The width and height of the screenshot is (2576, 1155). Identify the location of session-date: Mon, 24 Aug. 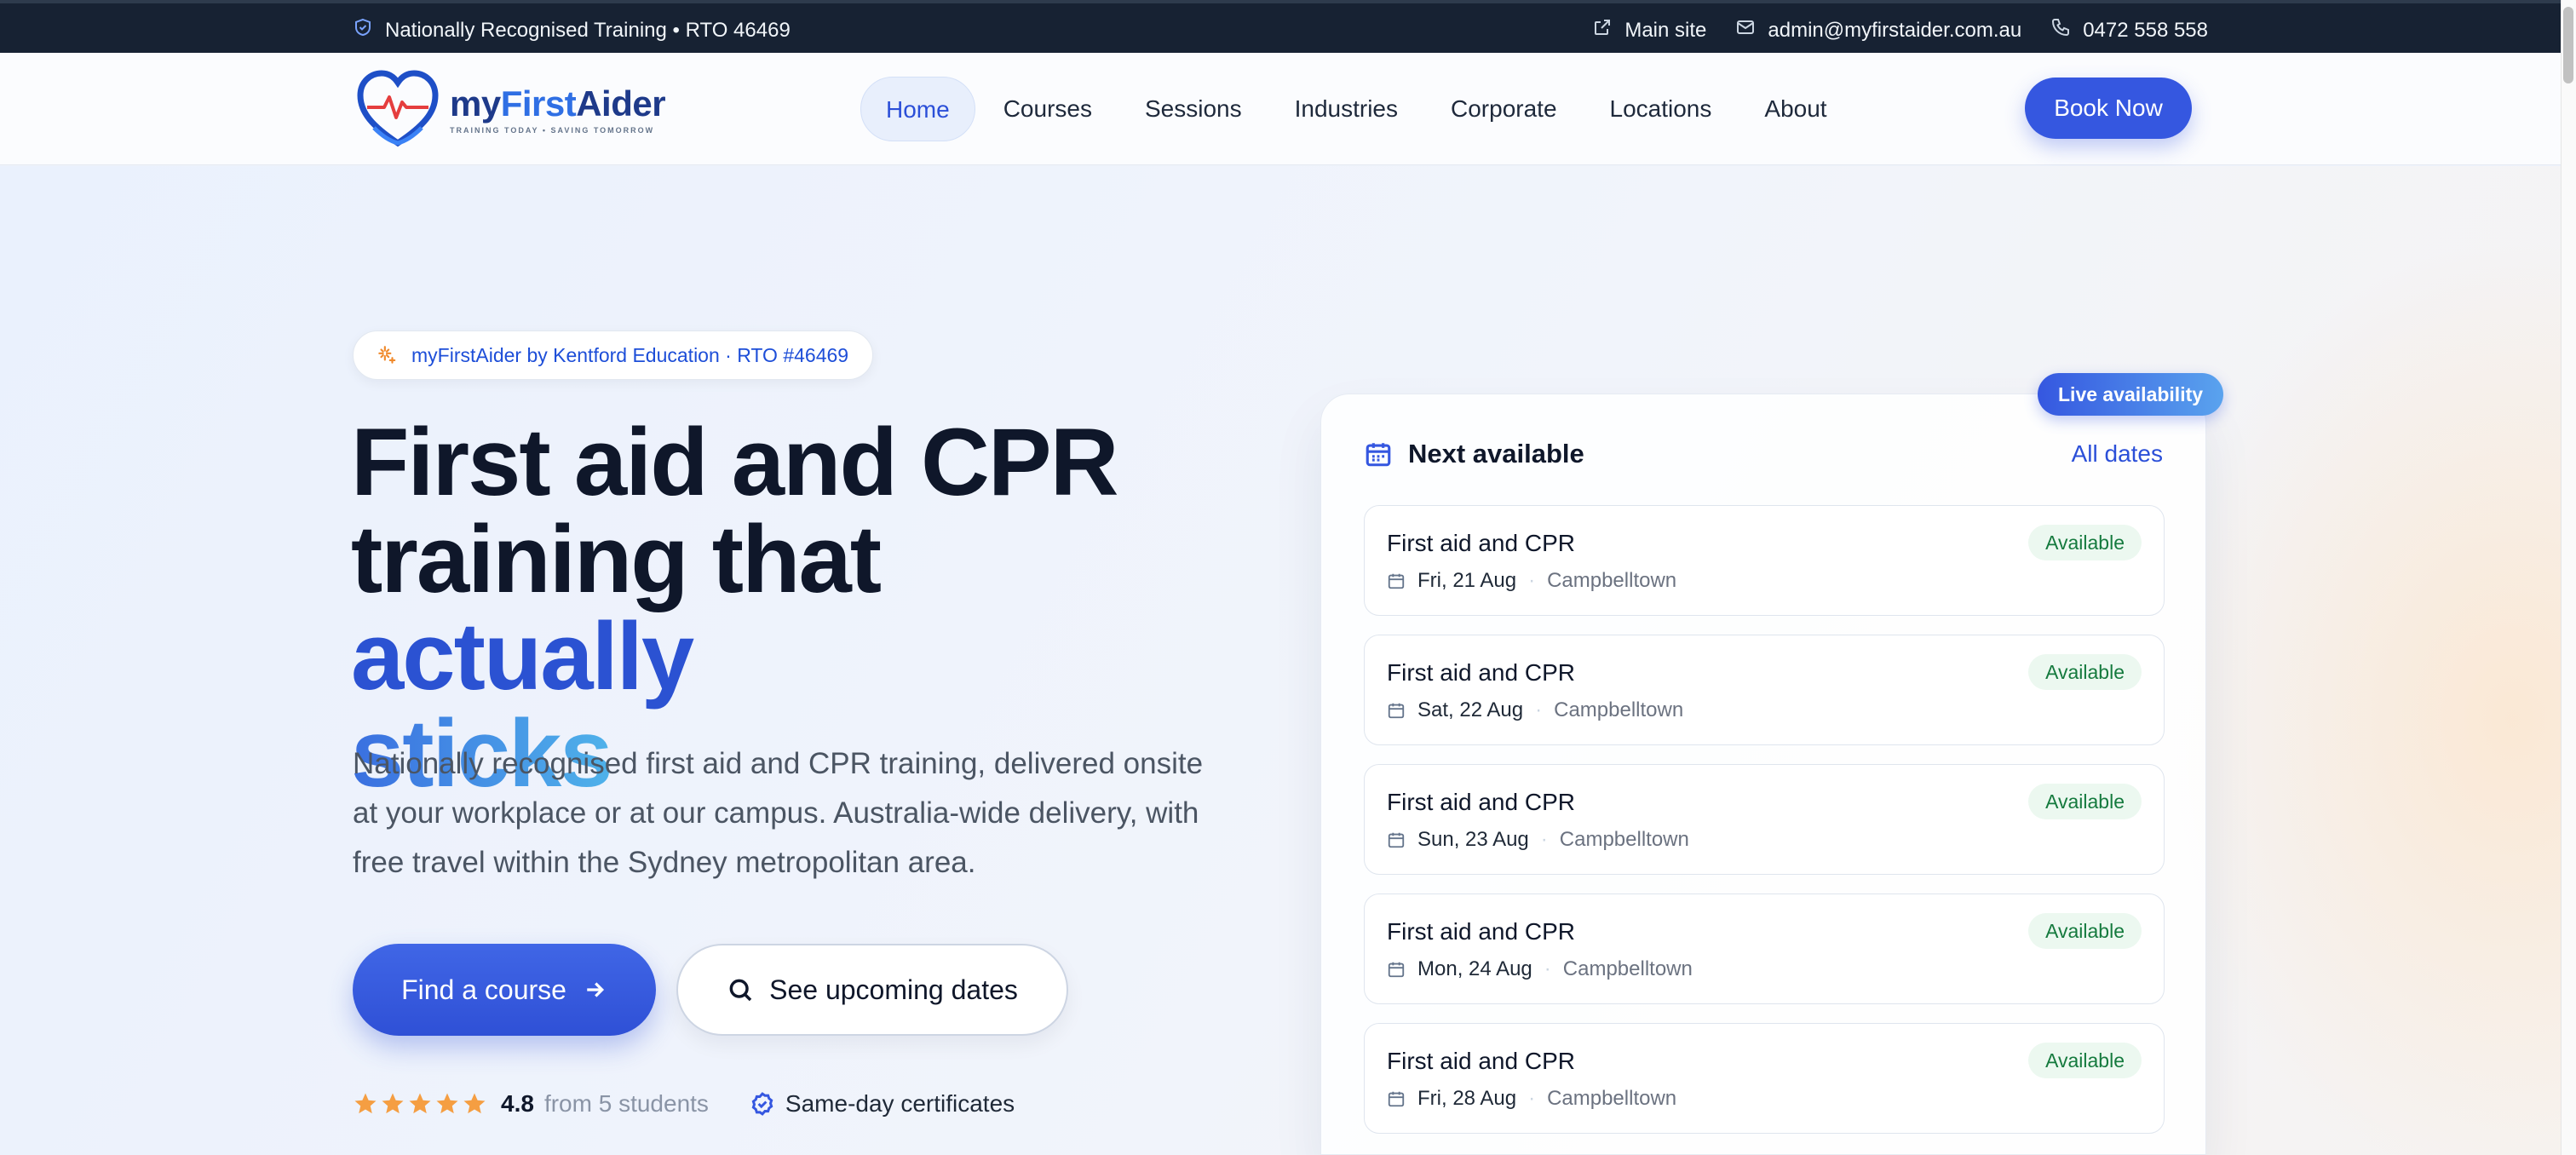
(1474, 968).